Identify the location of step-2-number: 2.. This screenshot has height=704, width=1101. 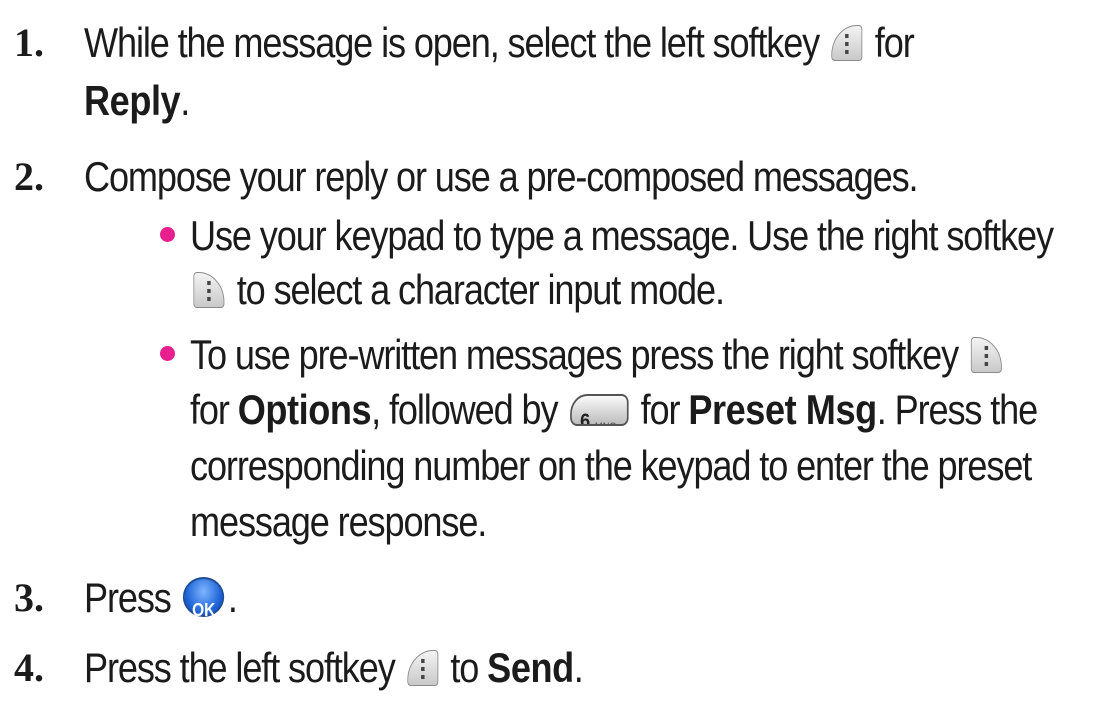
(29, 176).